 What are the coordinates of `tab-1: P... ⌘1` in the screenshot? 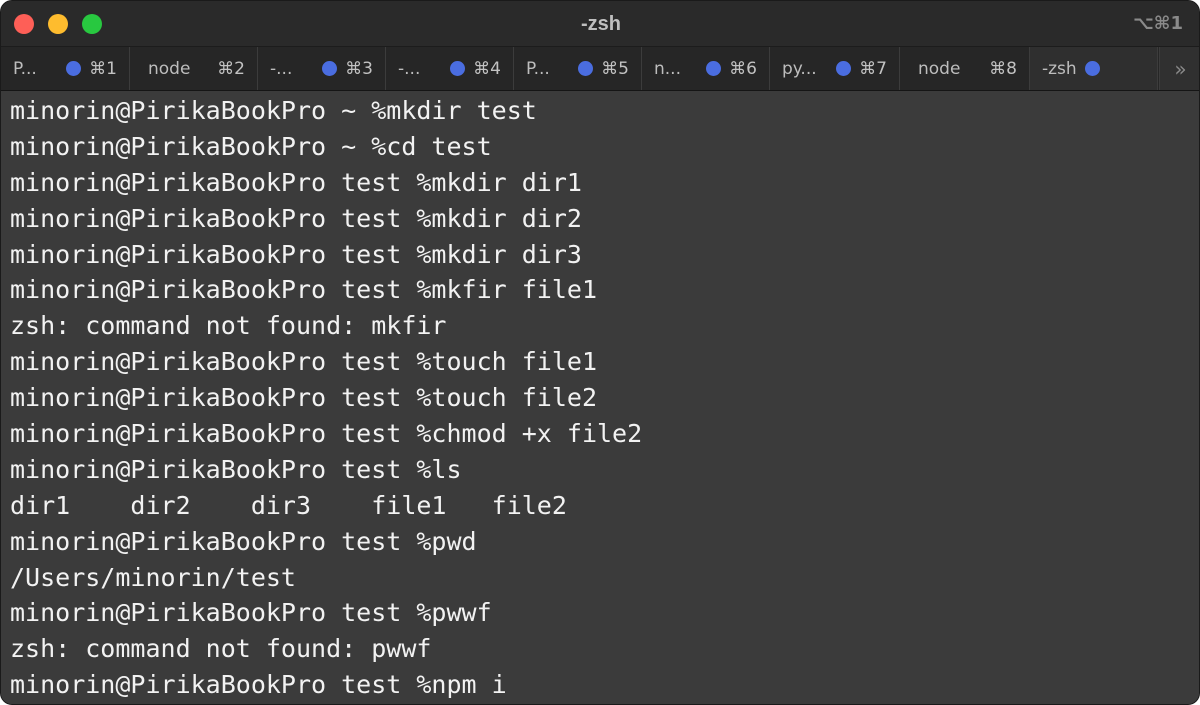 It's located at (65, 68).